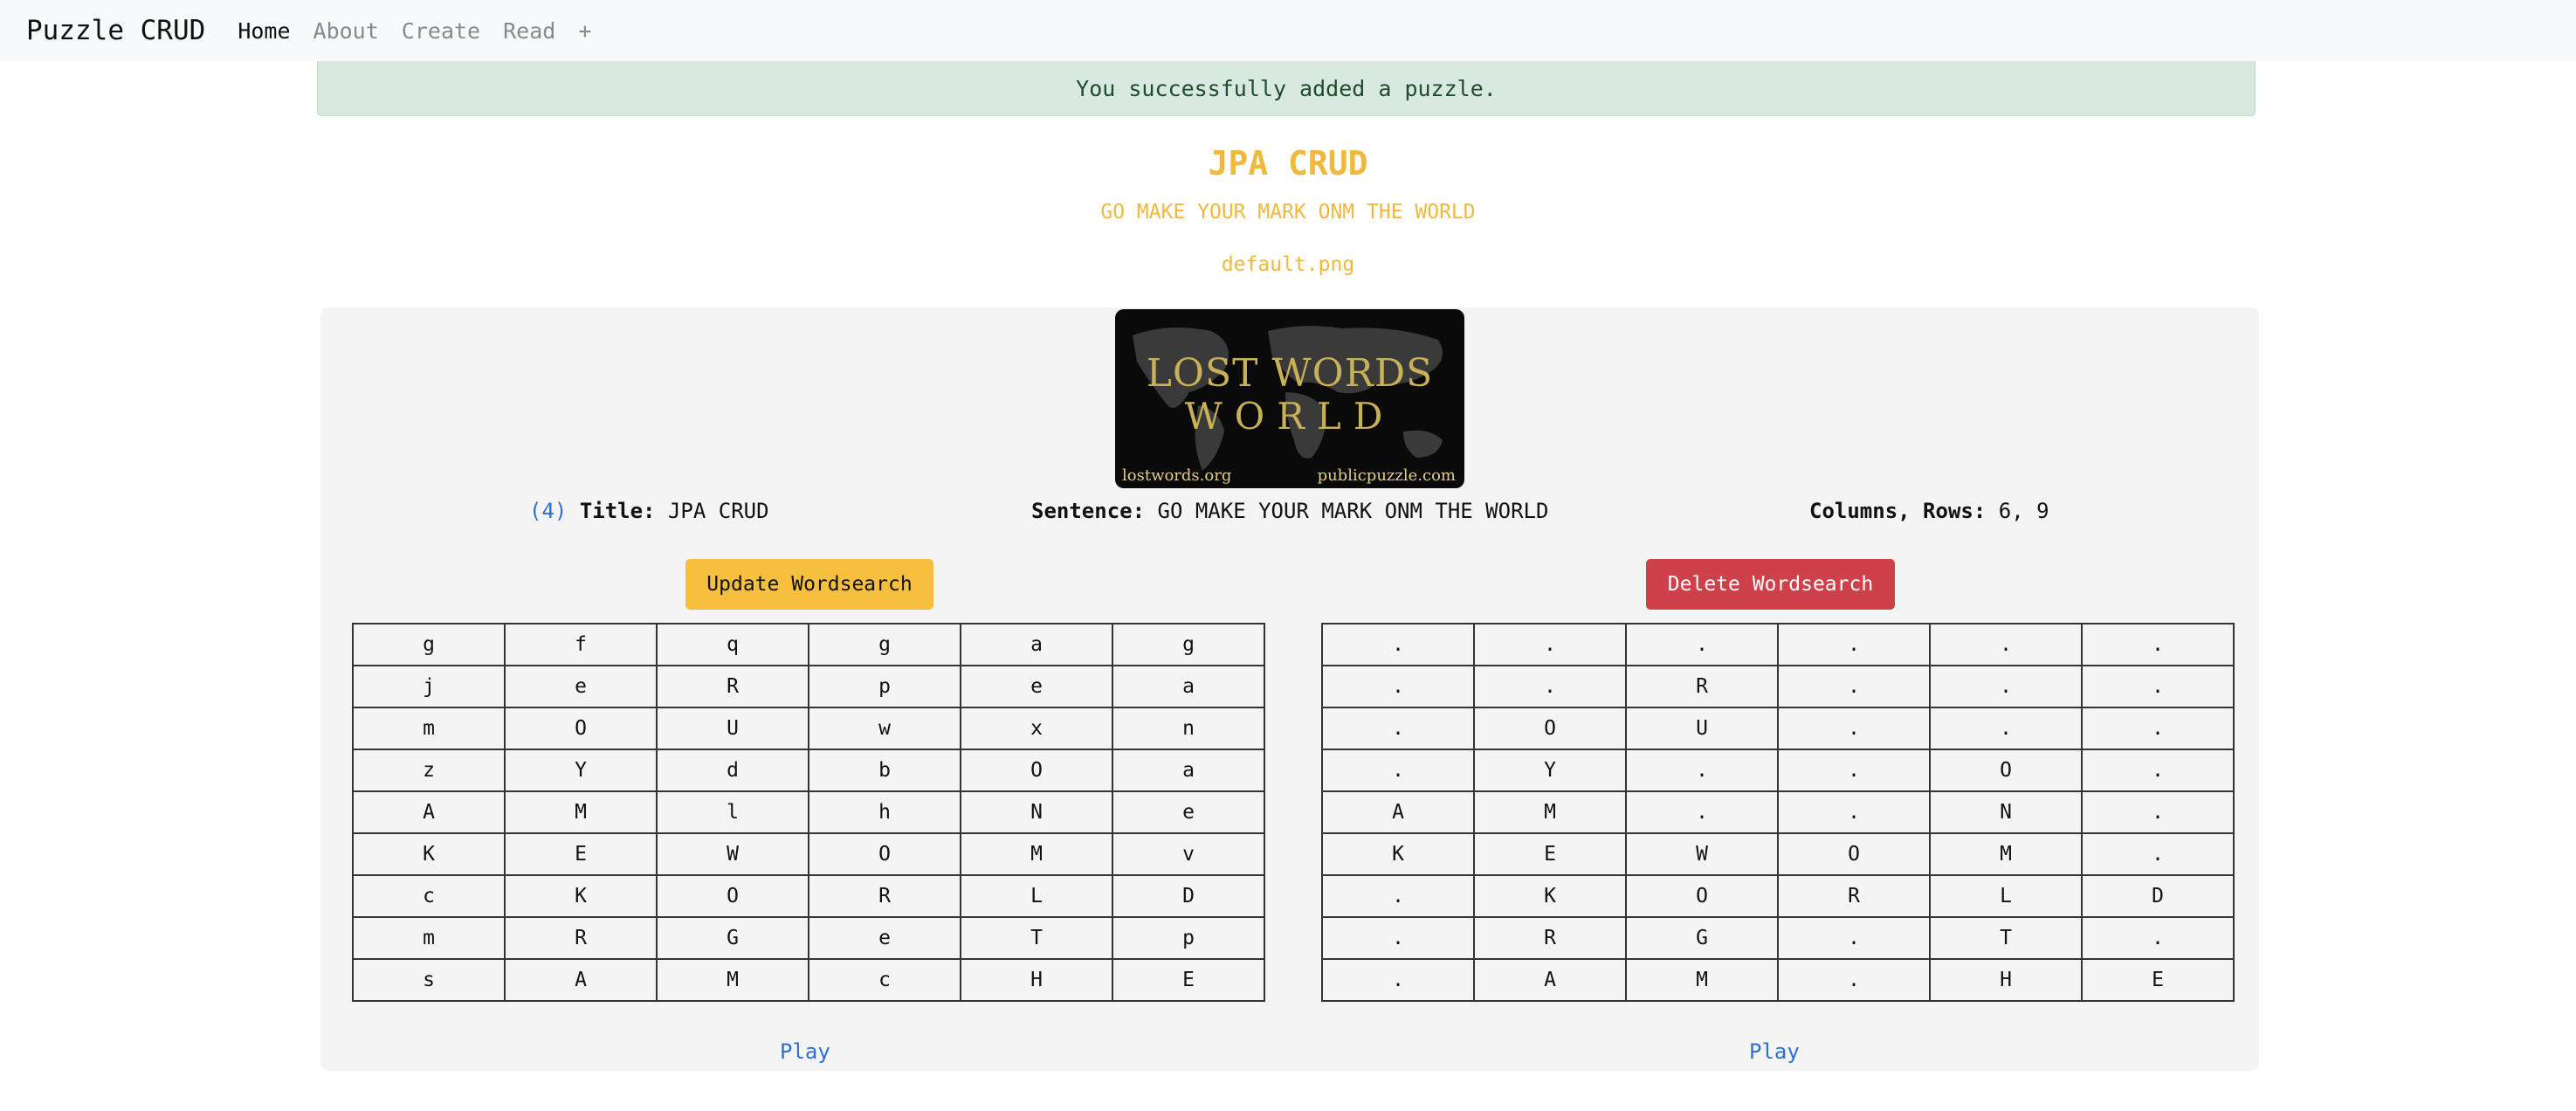  I want to click on nav-link-about: About, so click(346, 31).